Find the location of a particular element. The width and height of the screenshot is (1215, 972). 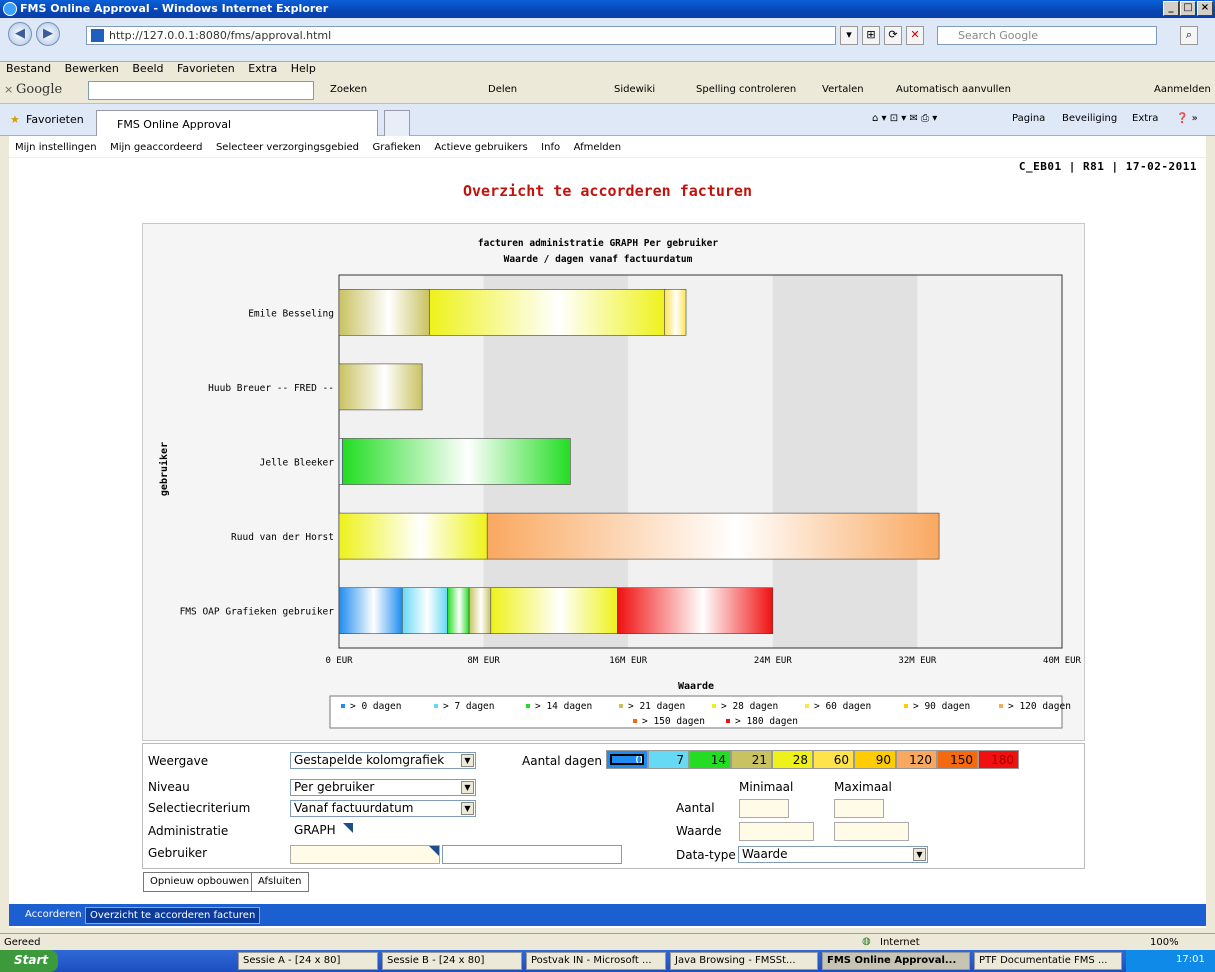

menu-favorieten: Favorieten is located at coordinates (206, 68).